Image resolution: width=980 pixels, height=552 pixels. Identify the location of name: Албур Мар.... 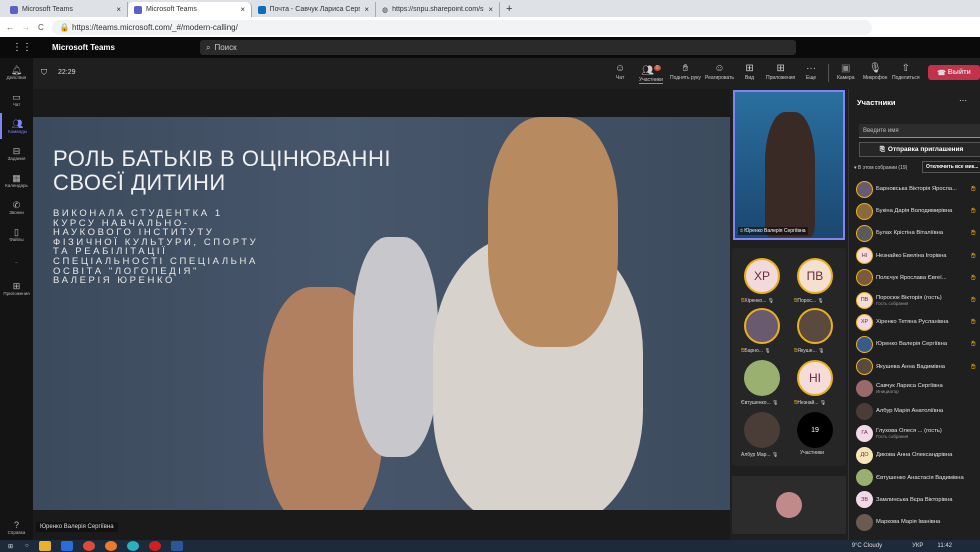
(756, 455).